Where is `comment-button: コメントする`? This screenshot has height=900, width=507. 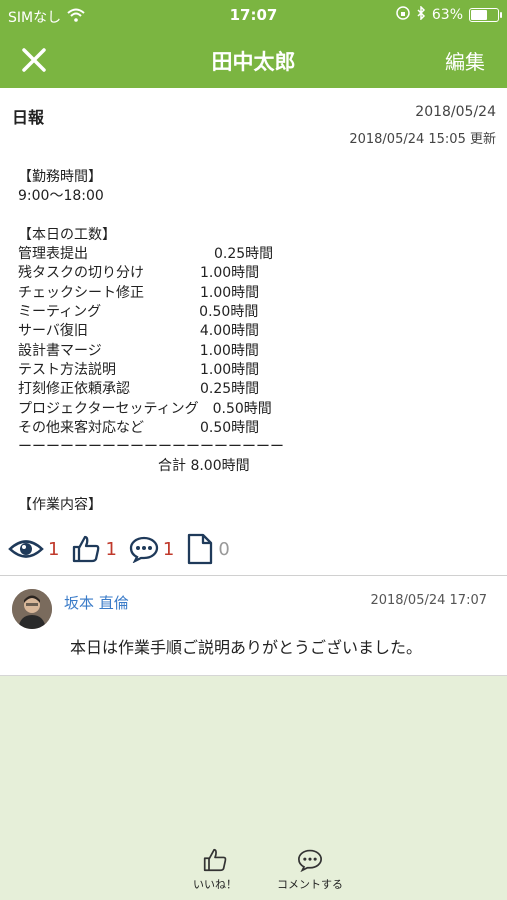 comment-button: コメントする is located at coordinates (310, 870).